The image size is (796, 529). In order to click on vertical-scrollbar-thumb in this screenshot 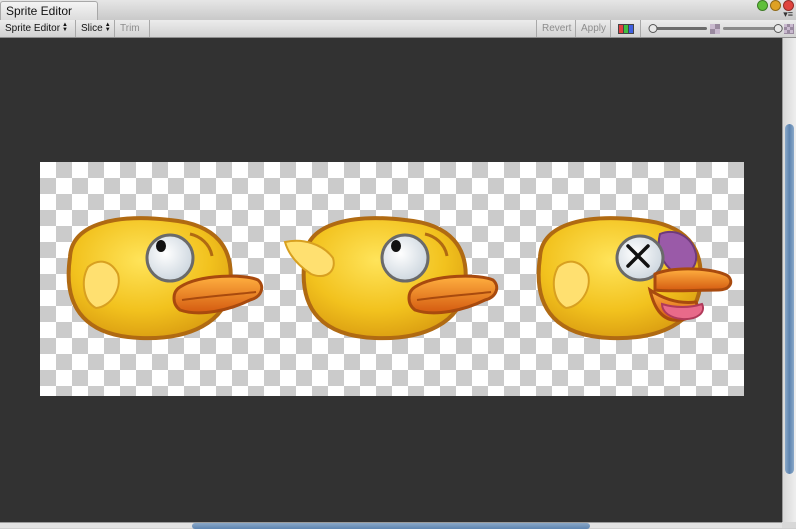, I will do `click(789, 299)`.